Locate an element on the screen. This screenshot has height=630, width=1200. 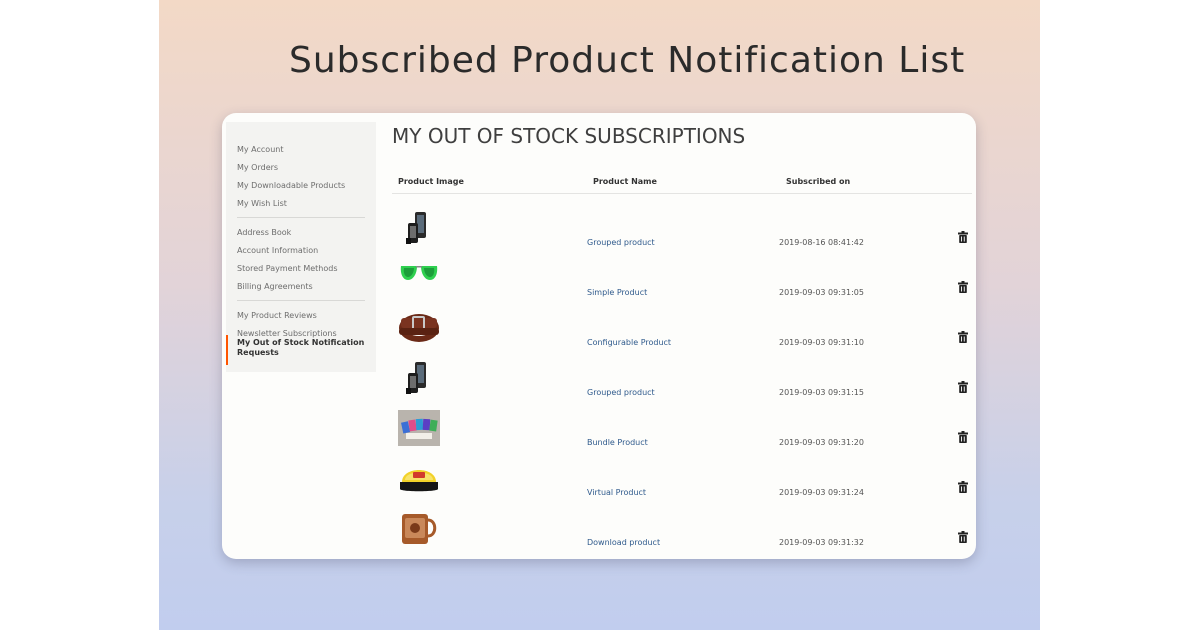
table-row: Virtual Product 2019-09-03 09:31:24 is located at coordinates (682, 483).